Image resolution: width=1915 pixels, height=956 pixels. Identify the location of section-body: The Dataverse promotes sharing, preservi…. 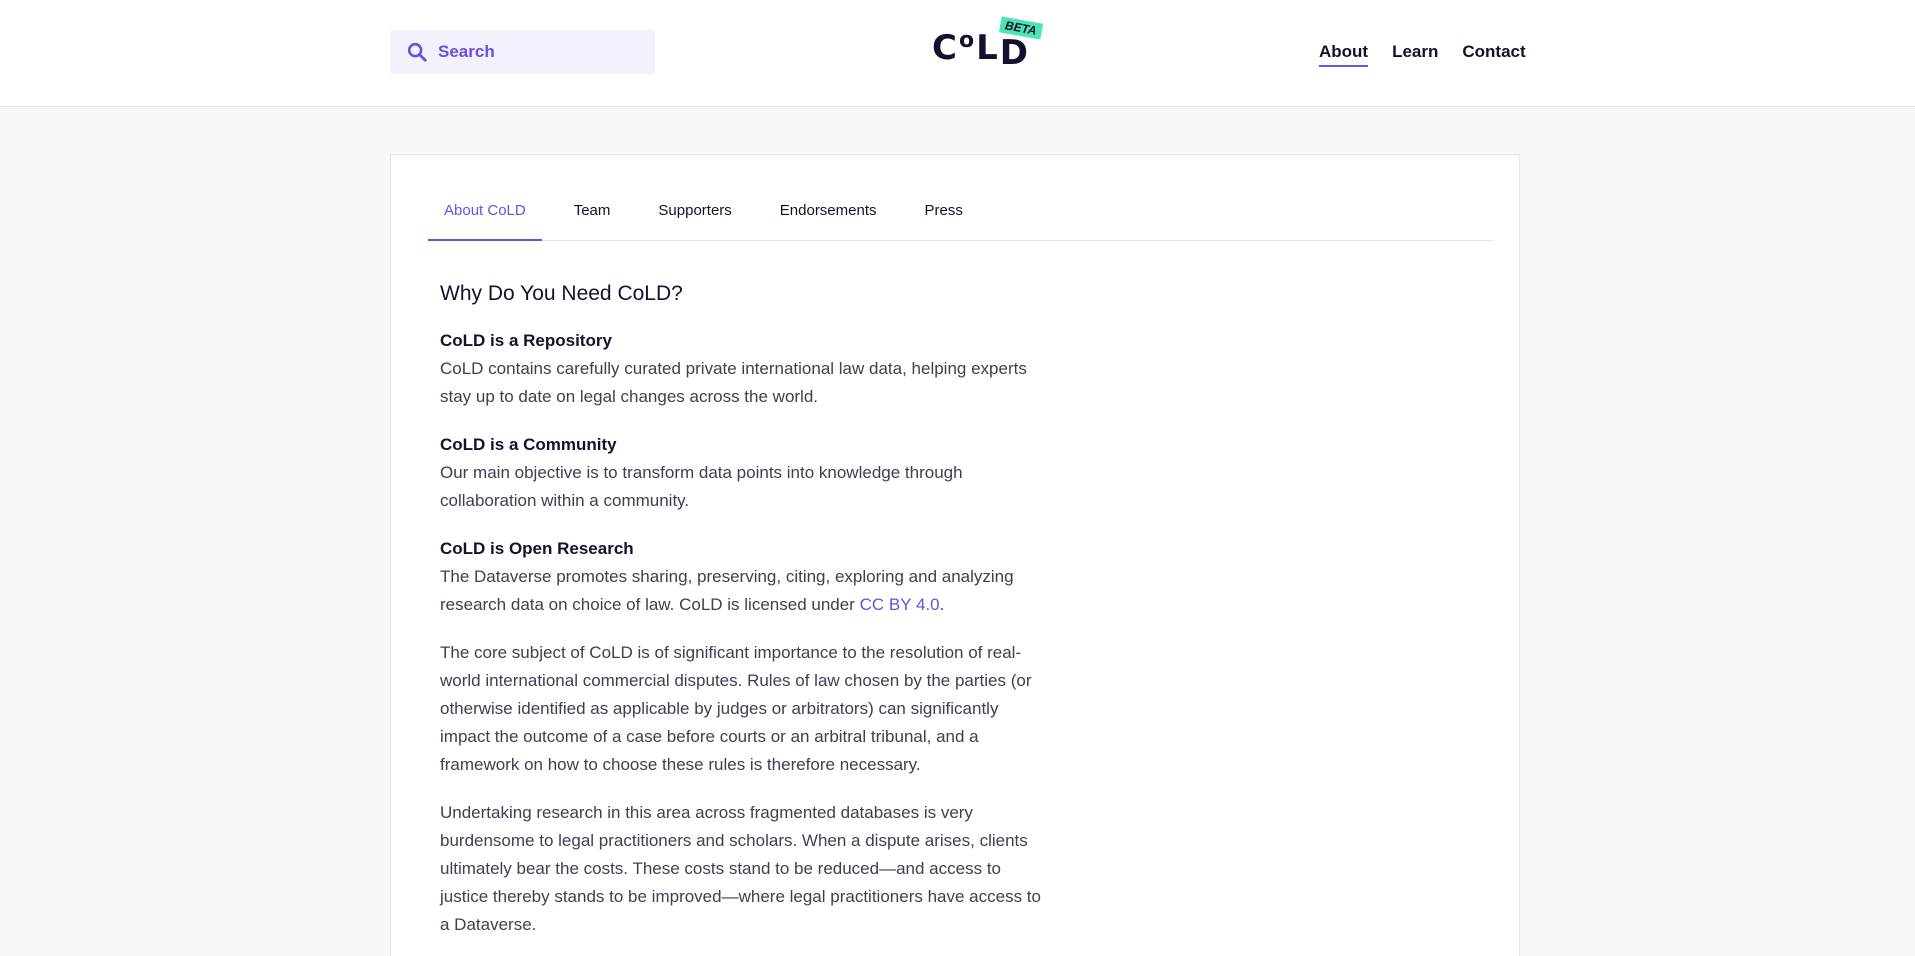
(745, 591).